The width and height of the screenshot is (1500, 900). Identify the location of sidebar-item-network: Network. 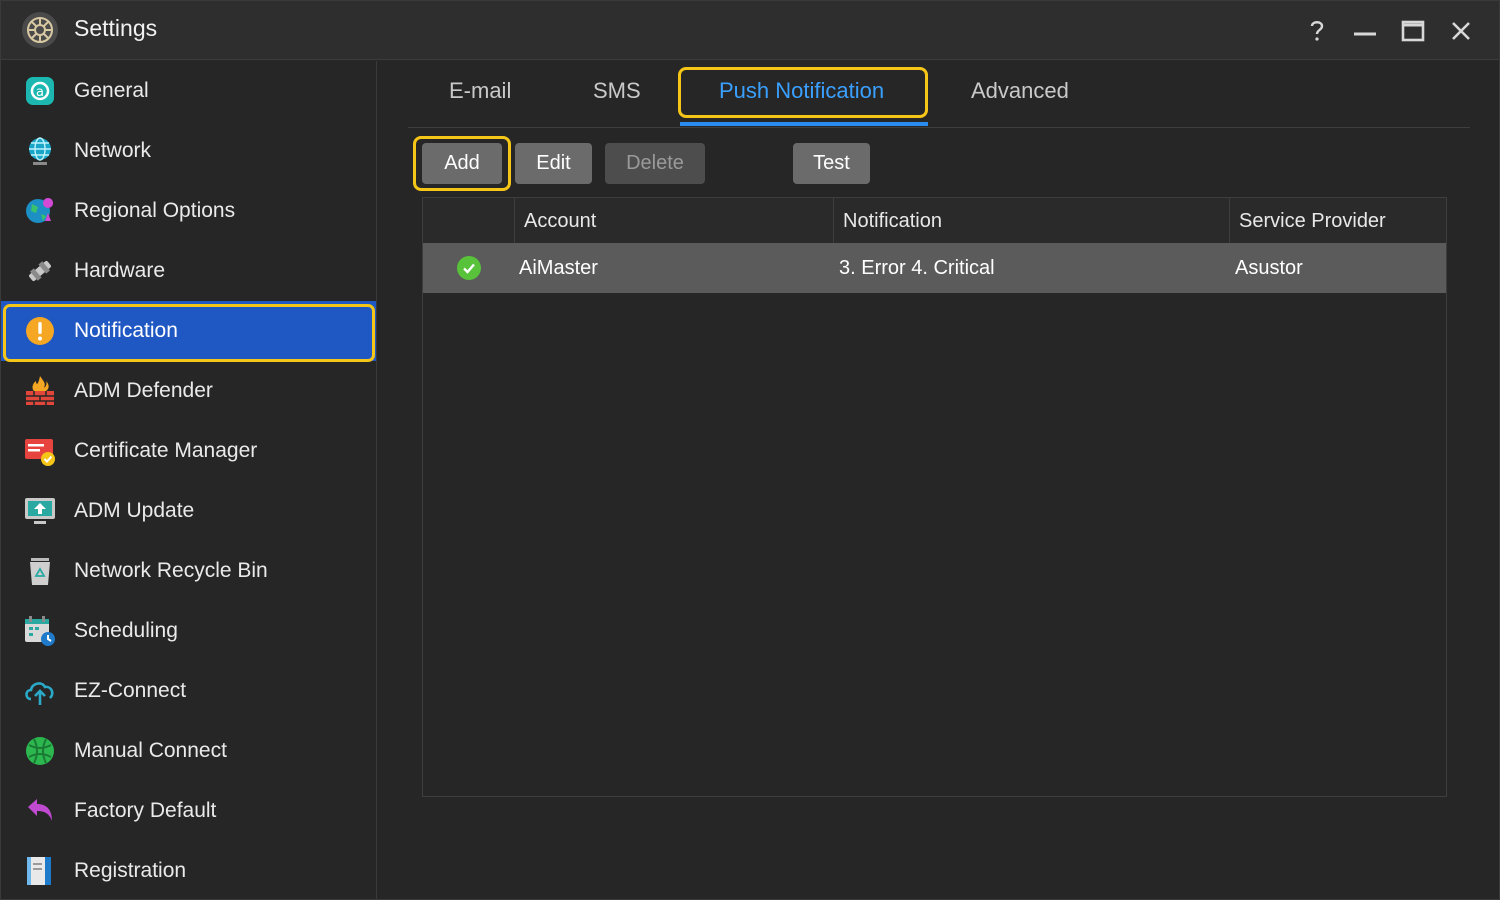
(188, 151).